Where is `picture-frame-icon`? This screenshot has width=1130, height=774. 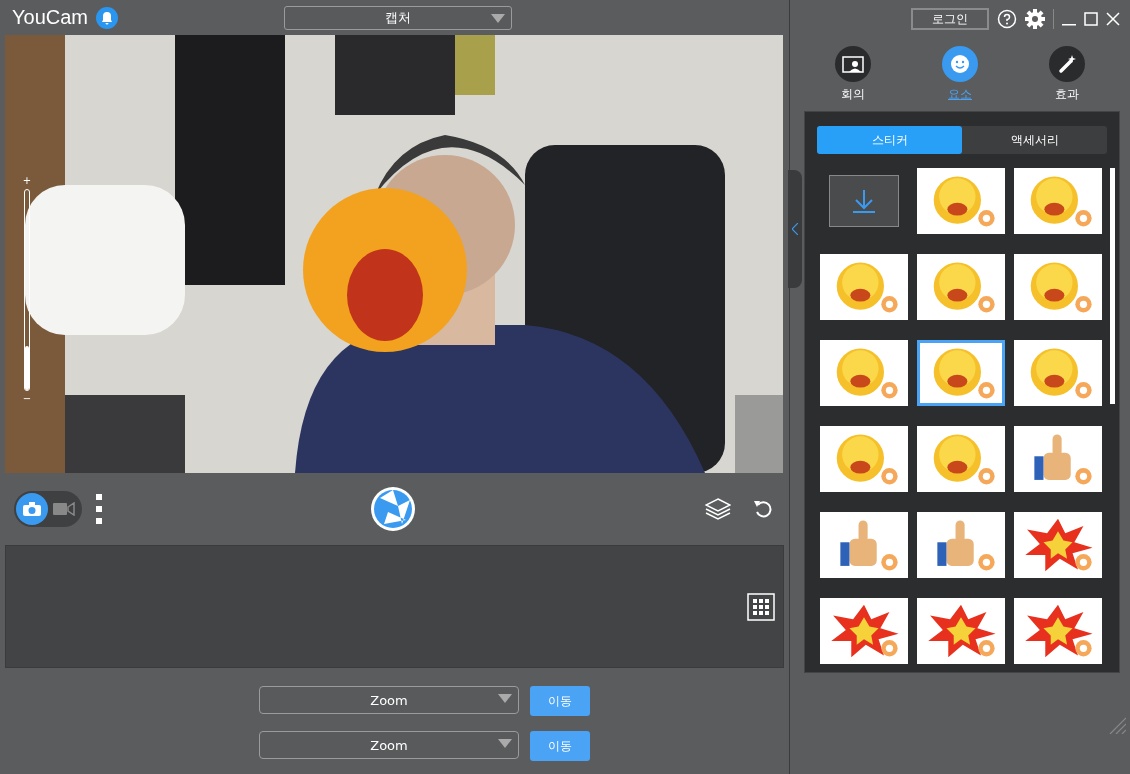 picture-frame-icon is located at coordinates (853, 64).